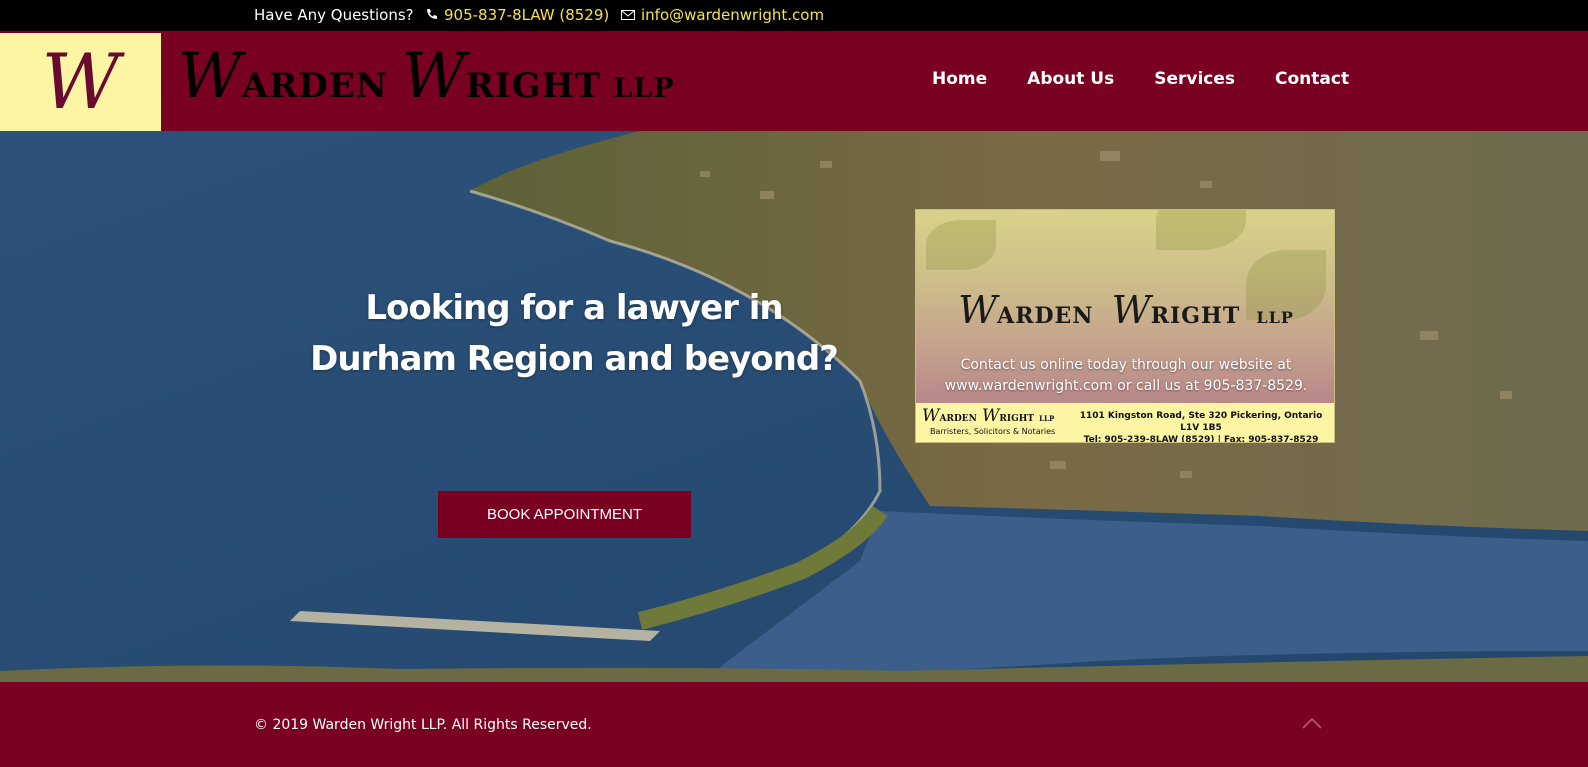  I want to click on nav-contact: Contact, so click(1312, 79).